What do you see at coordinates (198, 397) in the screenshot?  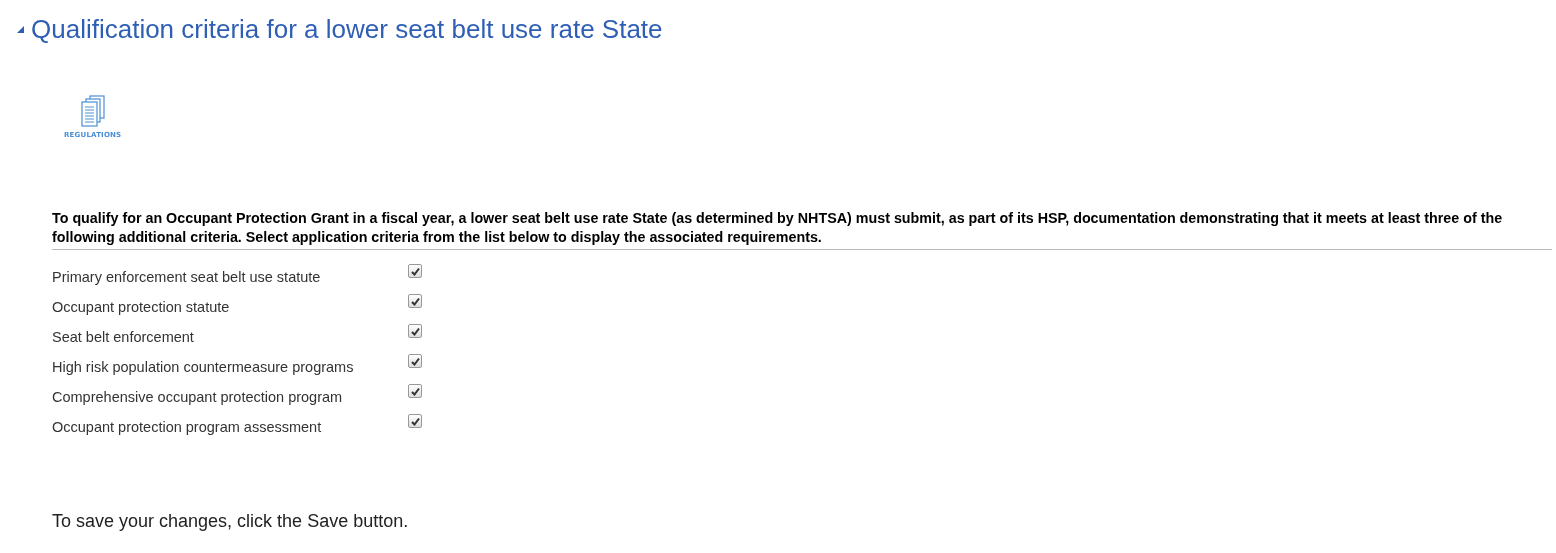 I see `criterion-label: Comprehensive occupant protection program` at bounding box center [198, 397].